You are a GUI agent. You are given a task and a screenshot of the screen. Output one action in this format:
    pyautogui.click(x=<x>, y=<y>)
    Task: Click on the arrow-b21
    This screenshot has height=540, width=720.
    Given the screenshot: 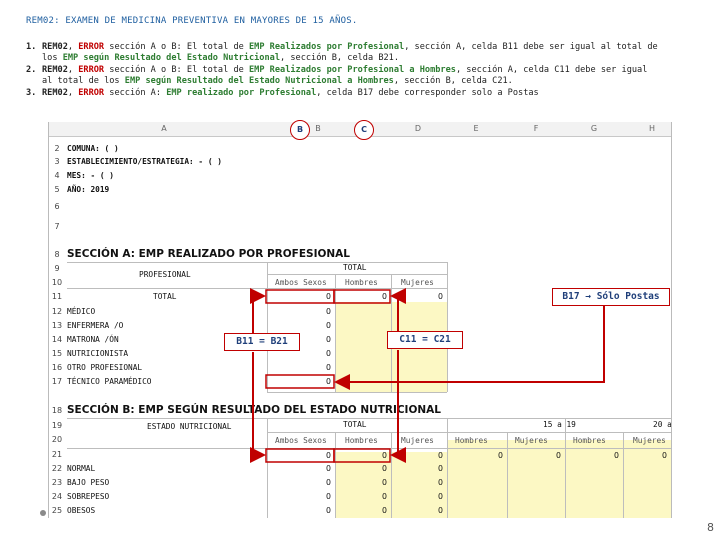 What is the action you would take?
    pyautogui.click(x=258, y=407)
    